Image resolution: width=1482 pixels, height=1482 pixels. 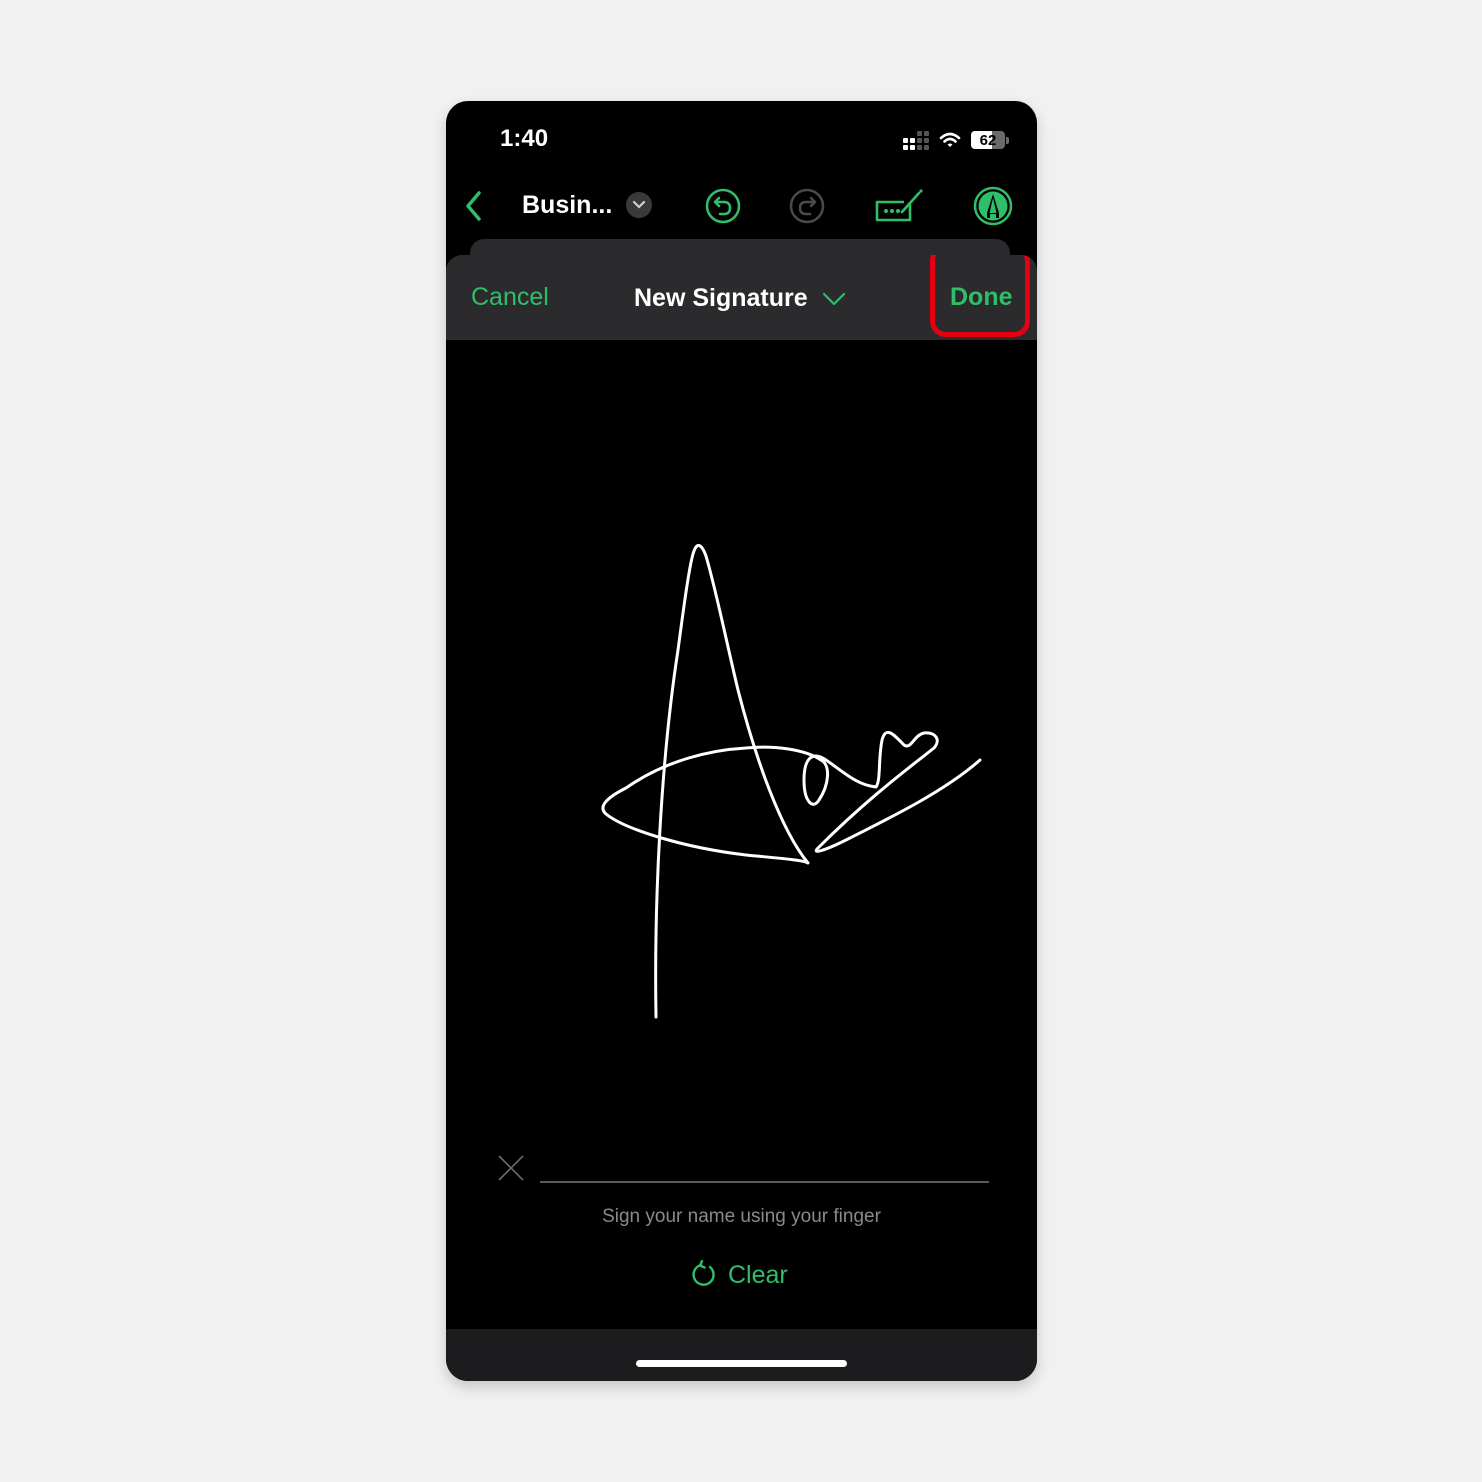 What do you see at coordinates (764, 1182) in the screenshot?
I see `signature-baseline` at bounding box center [764, 1182].